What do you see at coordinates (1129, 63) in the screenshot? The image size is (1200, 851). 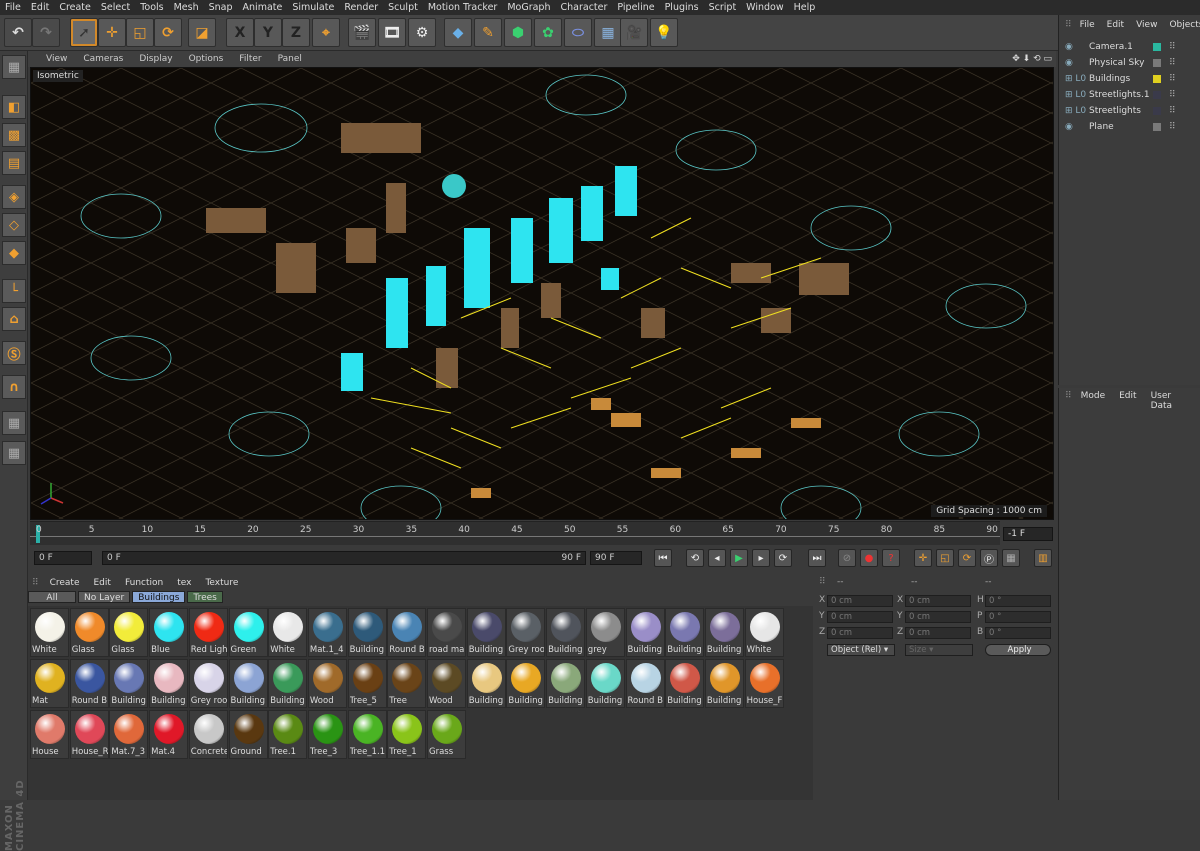 I see `object-row: ◉ Physical Sky ⠿` at bounding box center [1129, 63].